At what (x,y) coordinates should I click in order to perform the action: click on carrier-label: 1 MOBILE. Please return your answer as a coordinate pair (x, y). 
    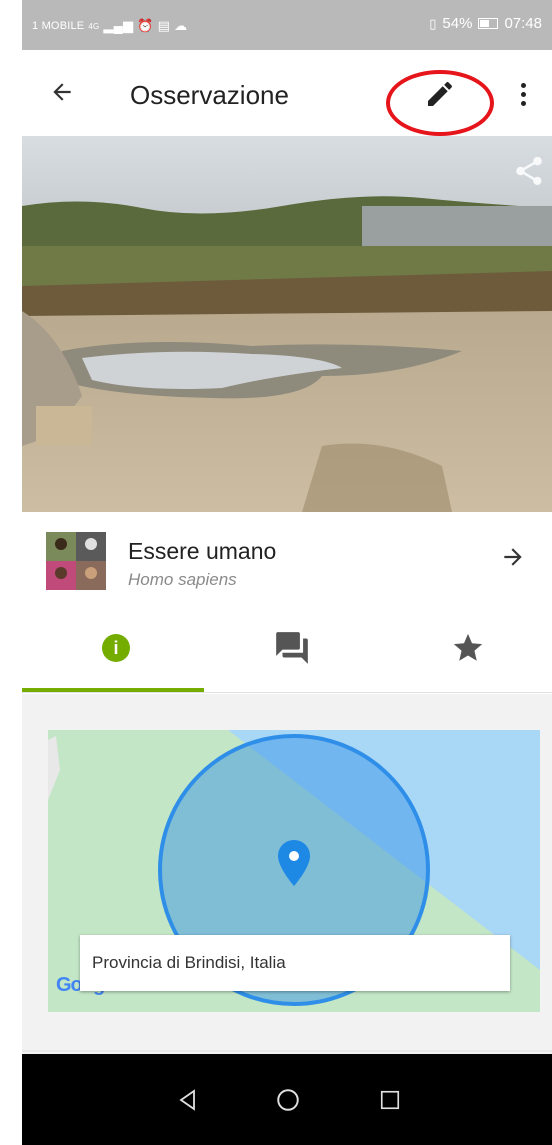
    Looking at the image, I should click on (58, 26).